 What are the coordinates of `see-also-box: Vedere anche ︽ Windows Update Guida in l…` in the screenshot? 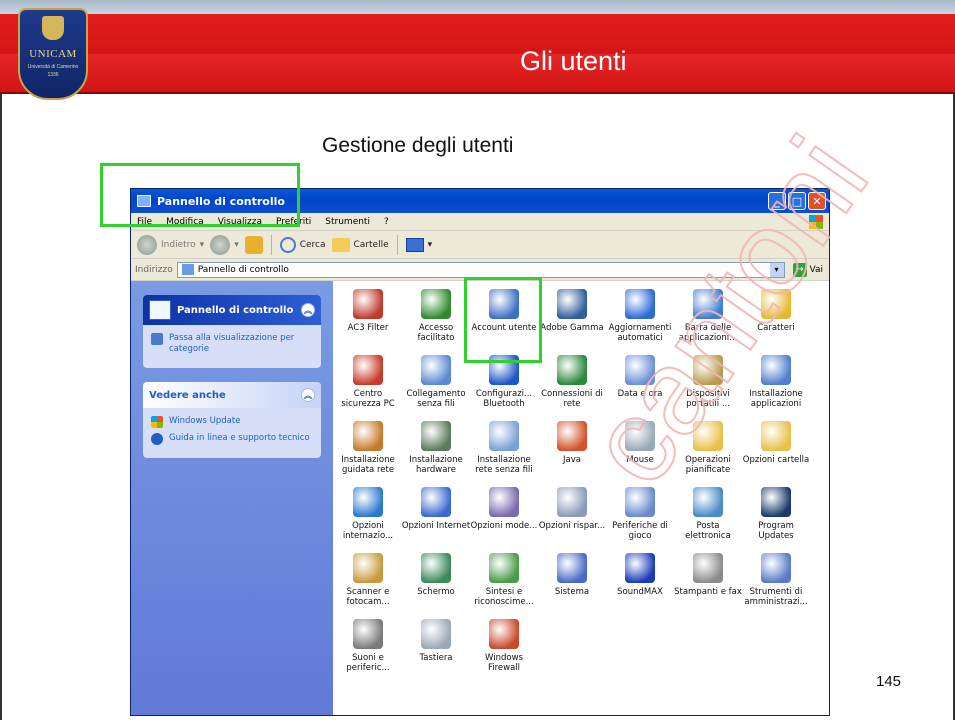 It's located at (232, 420).